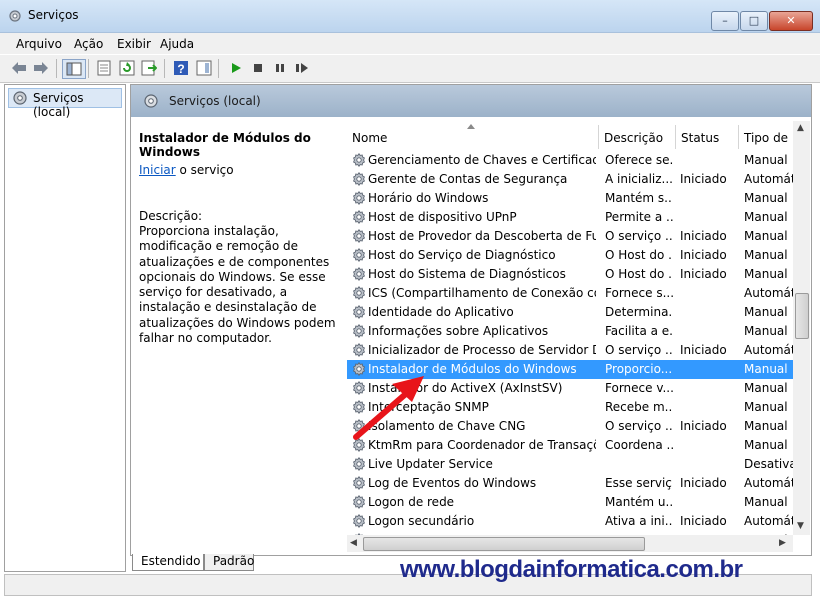  What do you see at coordinates (88, 44) in the screenshot?
I see `menu-acao: Ação` at bounding box center [88, 44].